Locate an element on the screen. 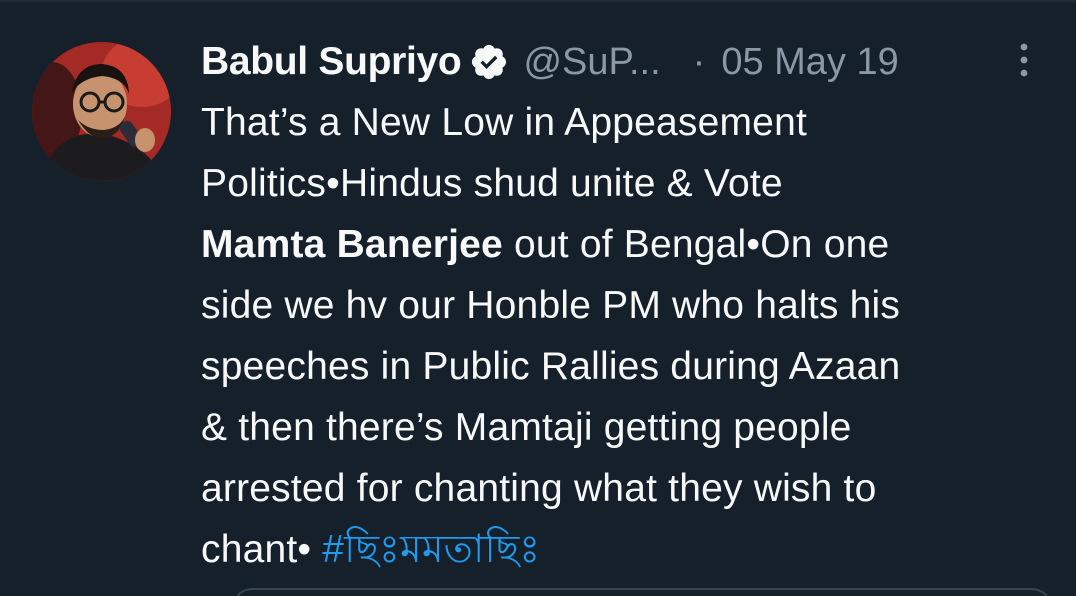 Image resolution: width=1076 pixels, height=596 pixels. verified-badge-icon is located at coordinates (489, 62).